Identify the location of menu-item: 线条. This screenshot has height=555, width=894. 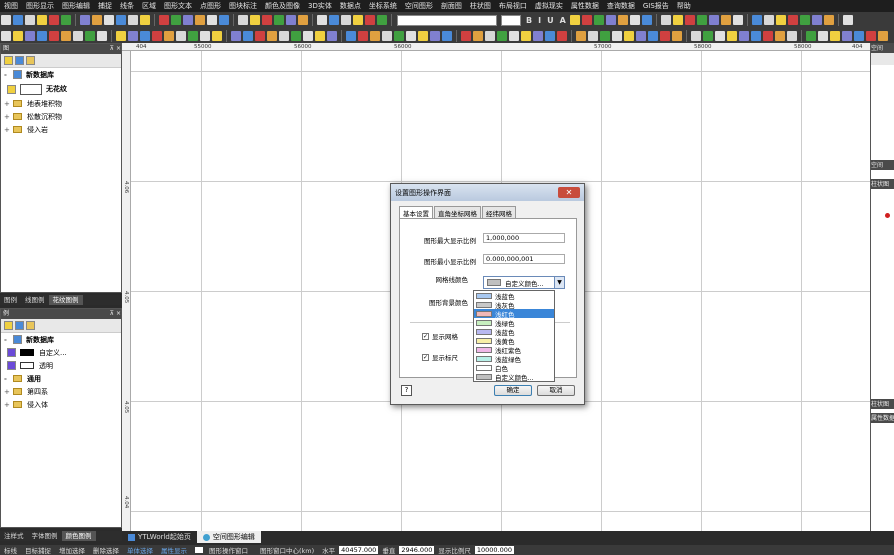
(127, 6).